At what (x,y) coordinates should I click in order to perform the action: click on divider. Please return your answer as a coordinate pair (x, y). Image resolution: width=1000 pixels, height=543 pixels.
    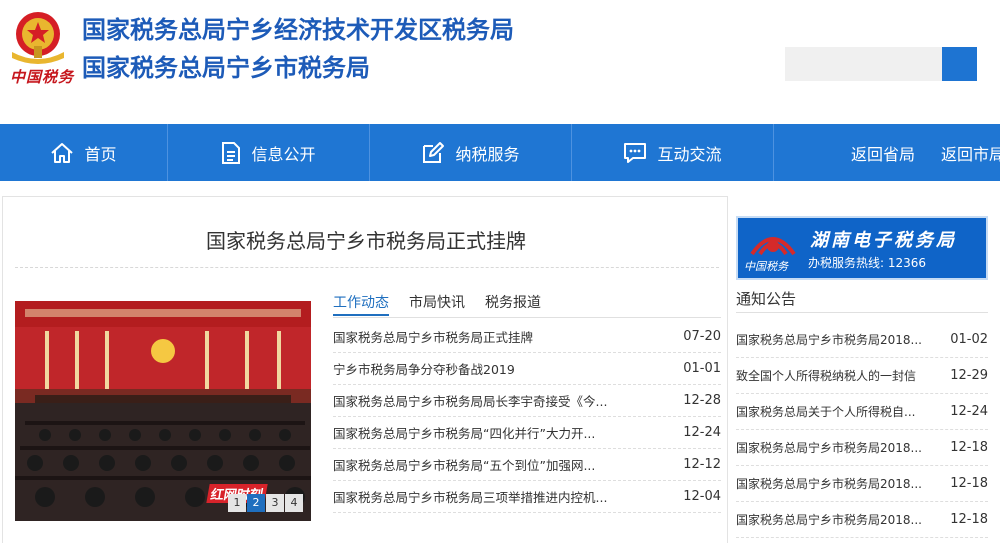
    Looking at the image, I should click on (367, 267).